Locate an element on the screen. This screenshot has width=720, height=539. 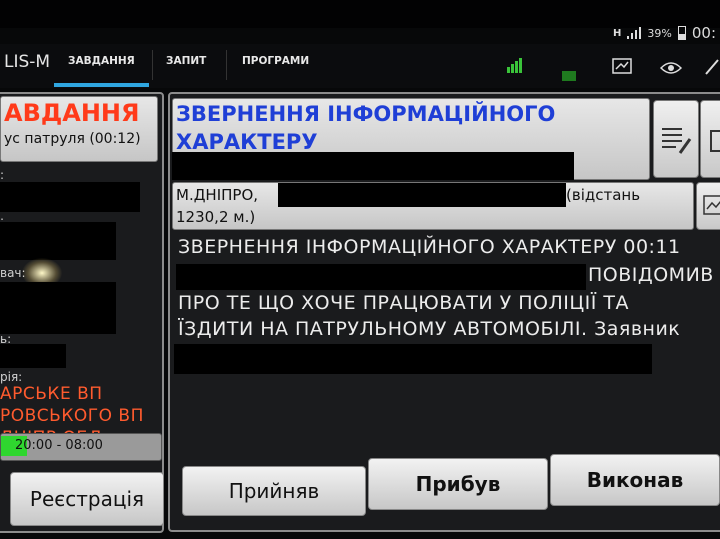
status-bar: H 39% 00: is located at coordinates (666, 33).